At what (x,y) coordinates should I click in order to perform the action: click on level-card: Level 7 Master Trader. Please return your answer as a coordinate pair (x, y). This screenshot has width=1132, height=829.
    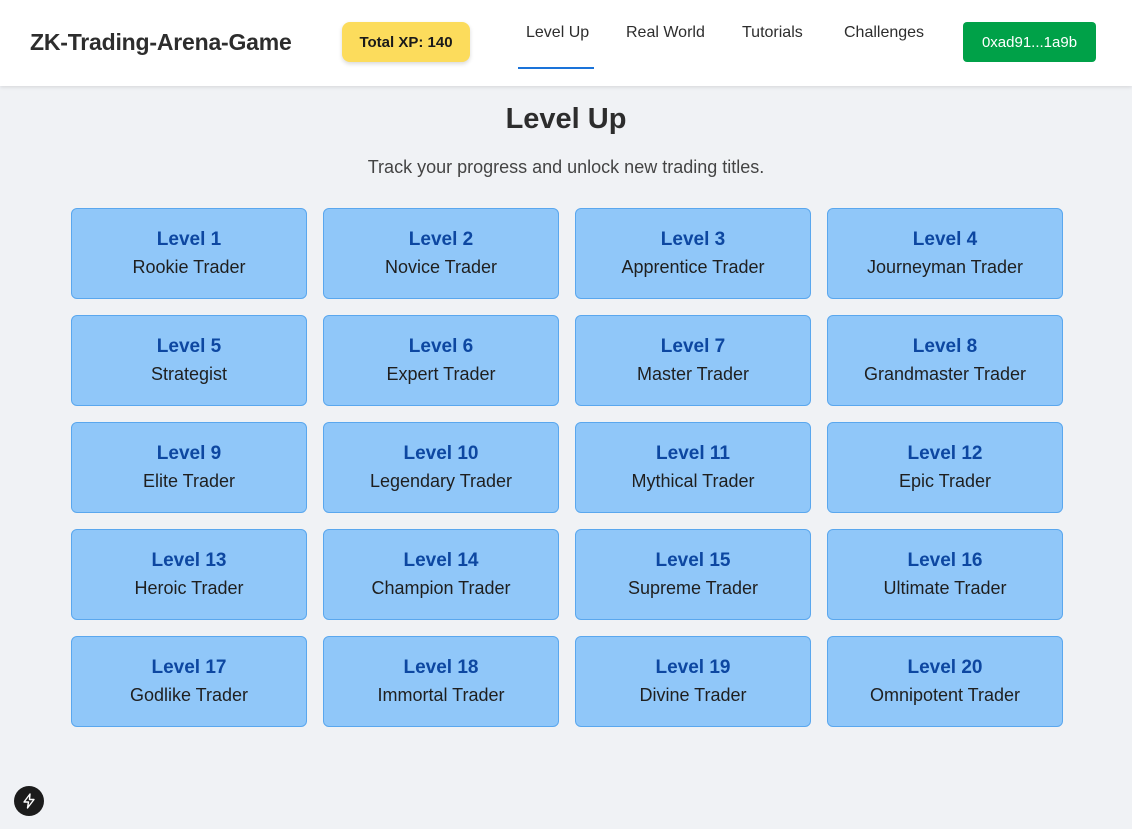
    Looking at the image, I should click on (693, 360).